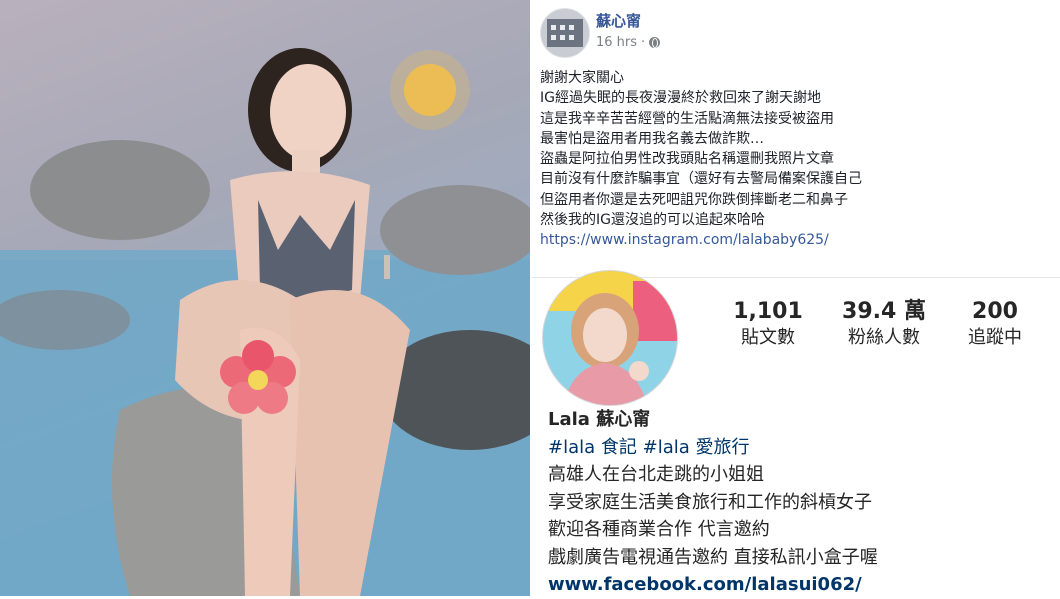  Describe the element at coordinates (655, 42) in the screenshot. I see `globe-icon` at that location.